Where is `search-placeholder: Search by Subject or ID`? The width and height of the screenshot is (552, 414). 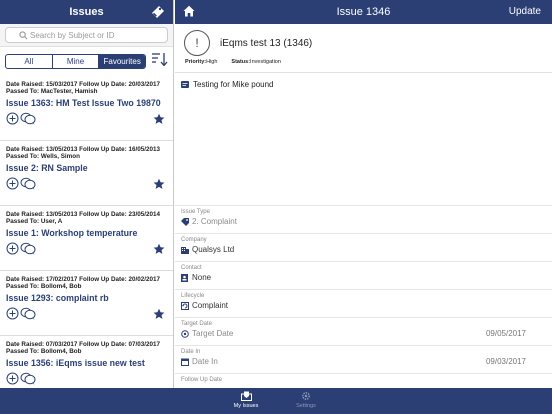
search-placeholder: Search by Subject or ID is located at coordinates (72, 35).